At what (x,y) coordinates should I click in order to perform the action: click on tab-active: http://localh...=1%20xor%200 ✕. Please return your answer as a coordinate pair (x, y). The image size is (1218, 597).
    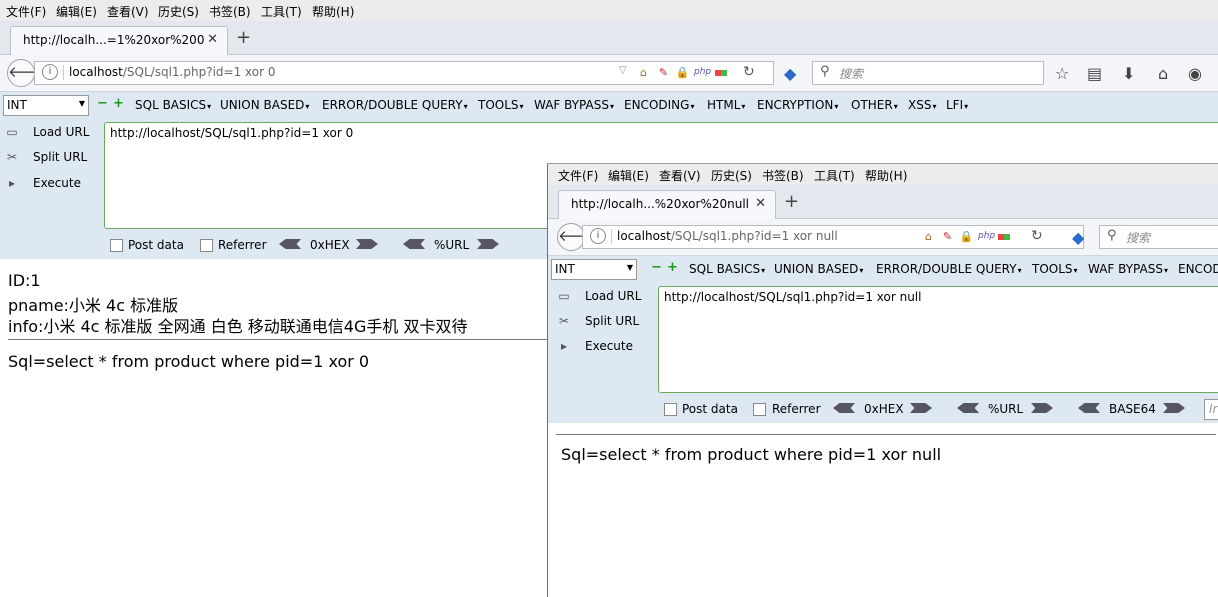
    Looking at the image, I should click on (119, 40).